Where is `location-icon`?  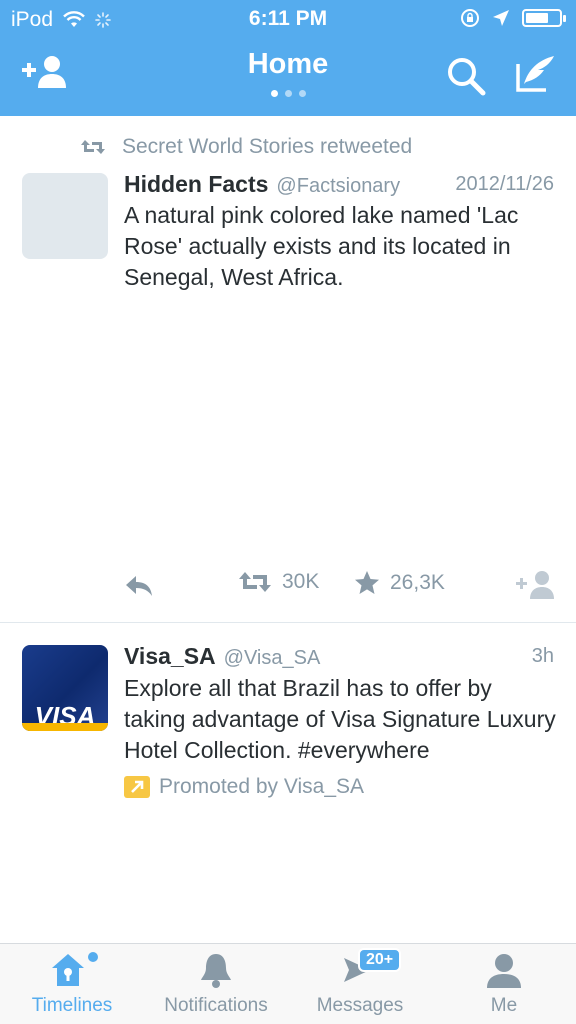 location-icon is located at coordinates (501, 18).